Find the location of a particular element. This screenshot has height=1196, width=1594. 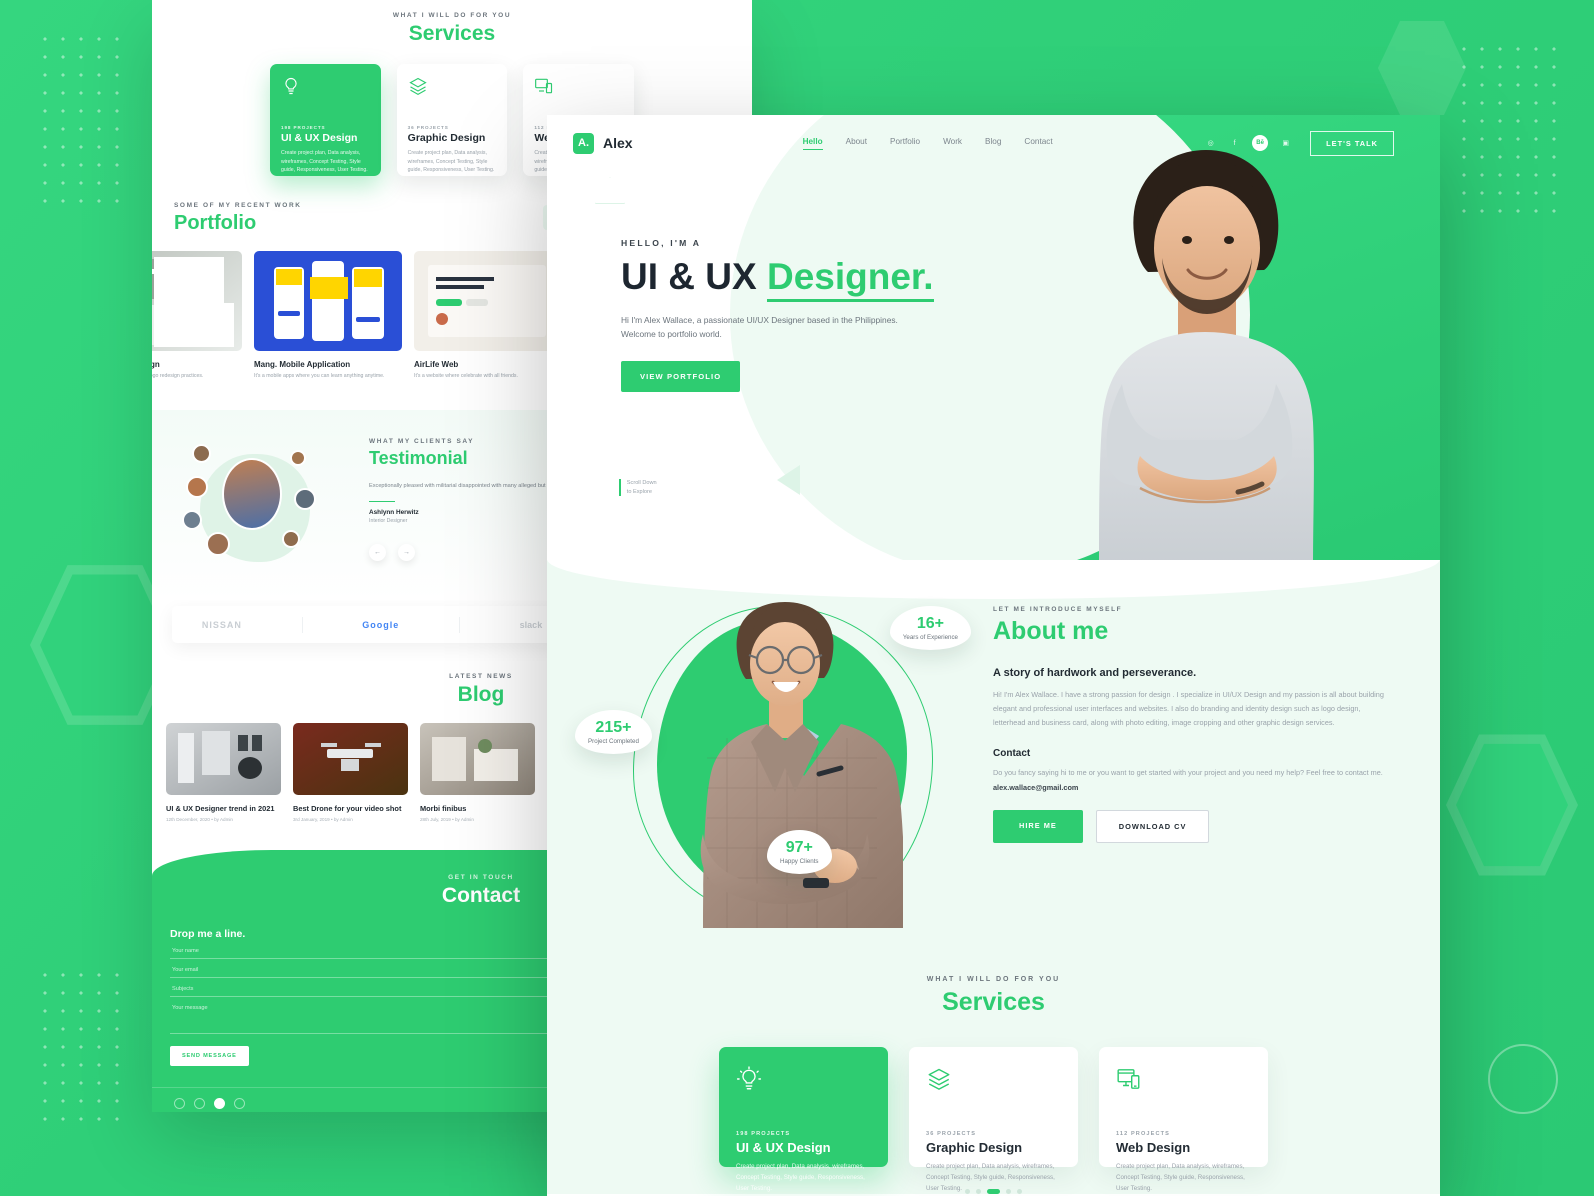

testimonial-avatar-cluster is located at coordinates (264, 507).